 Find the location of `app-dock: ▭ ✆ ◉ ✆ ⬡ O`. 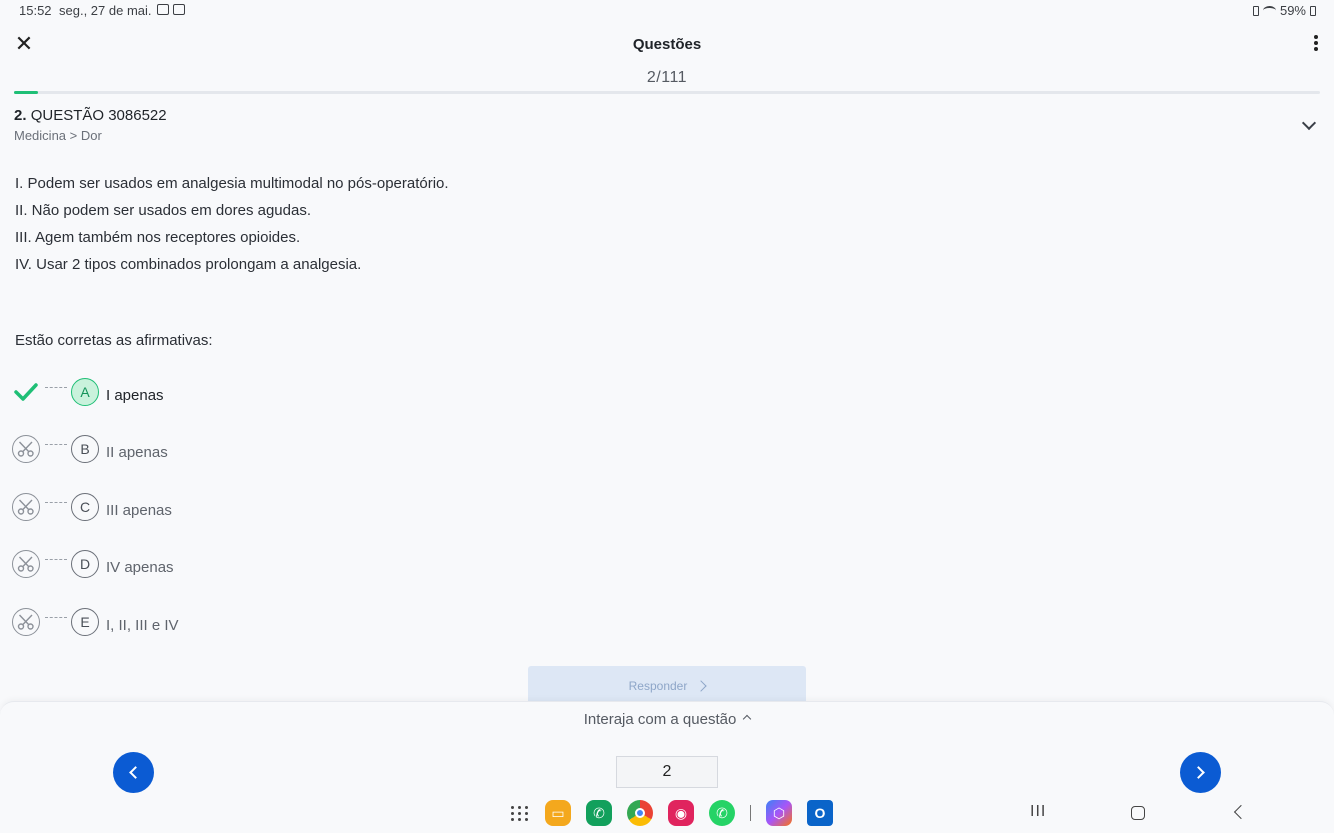

app-dock: ▭ ✆ ◉ ✆ ⬡ O is located at coordinates (671, 813).